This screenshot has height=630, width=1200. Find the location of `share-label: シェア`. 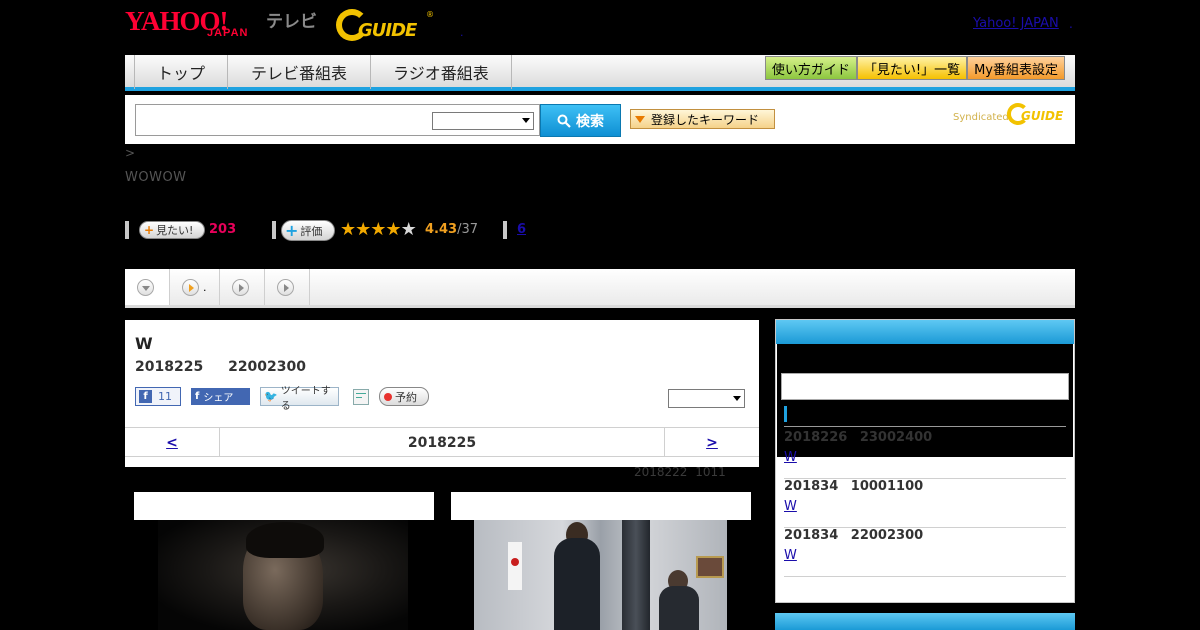

share-label: シェア is located at coordinates (218, 398).